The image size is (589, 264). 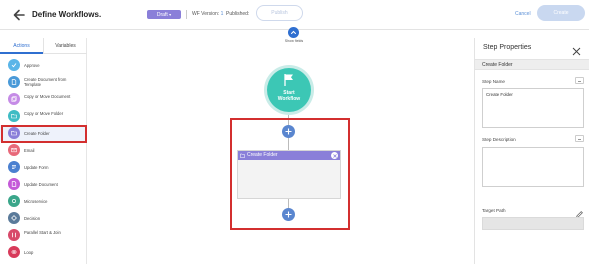 What do you see at coordinates (14, 65) in the screenshot?
I see `check-icon` at bounding box center [14, 65].